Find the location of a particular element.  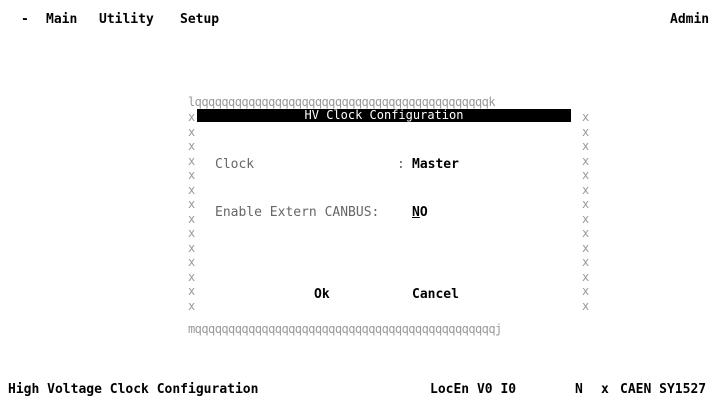

menu-dash: - is located at coordinates (25, 19).